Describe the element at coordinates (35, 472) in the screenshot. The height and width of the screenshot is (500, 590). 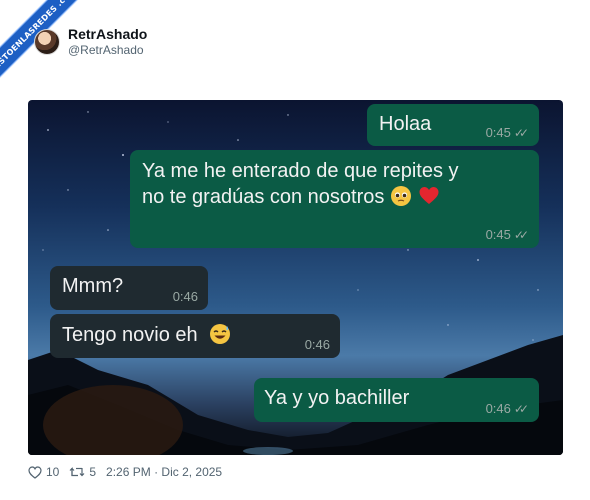
I see `heart-icon` at that location.